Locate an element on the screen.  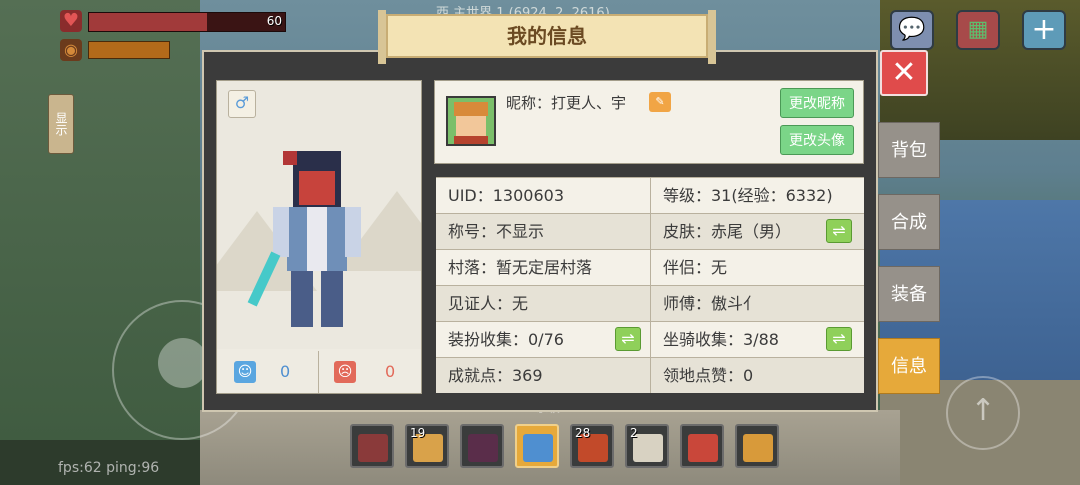
joystick-knob is located at coordinates (183, 363).